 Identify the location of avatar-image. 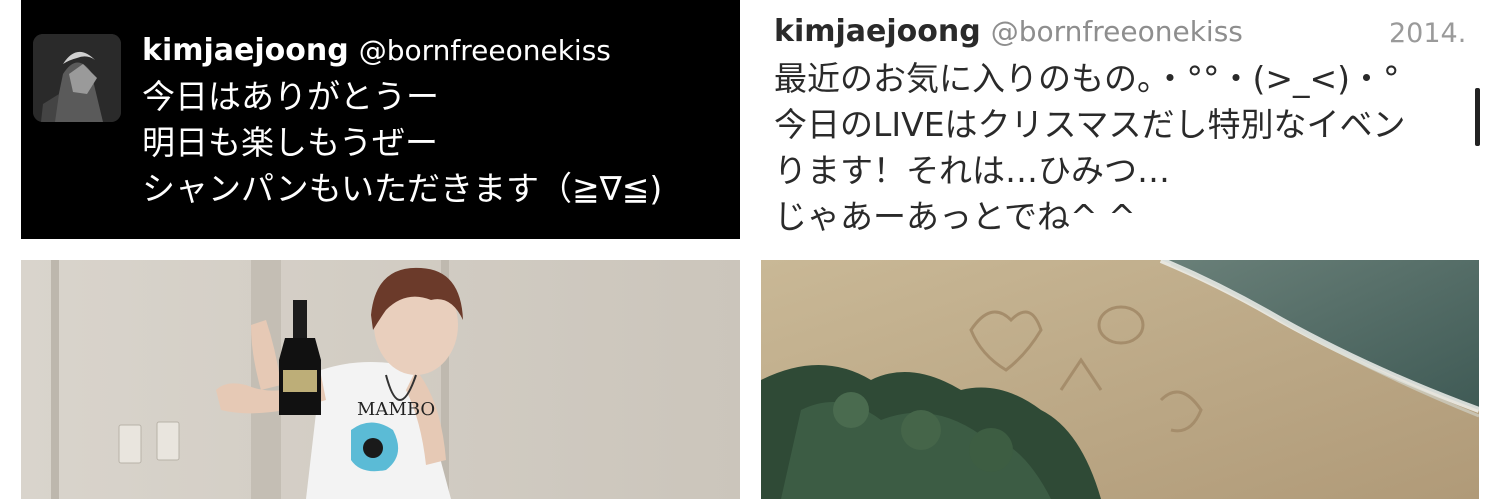
(77, 78).